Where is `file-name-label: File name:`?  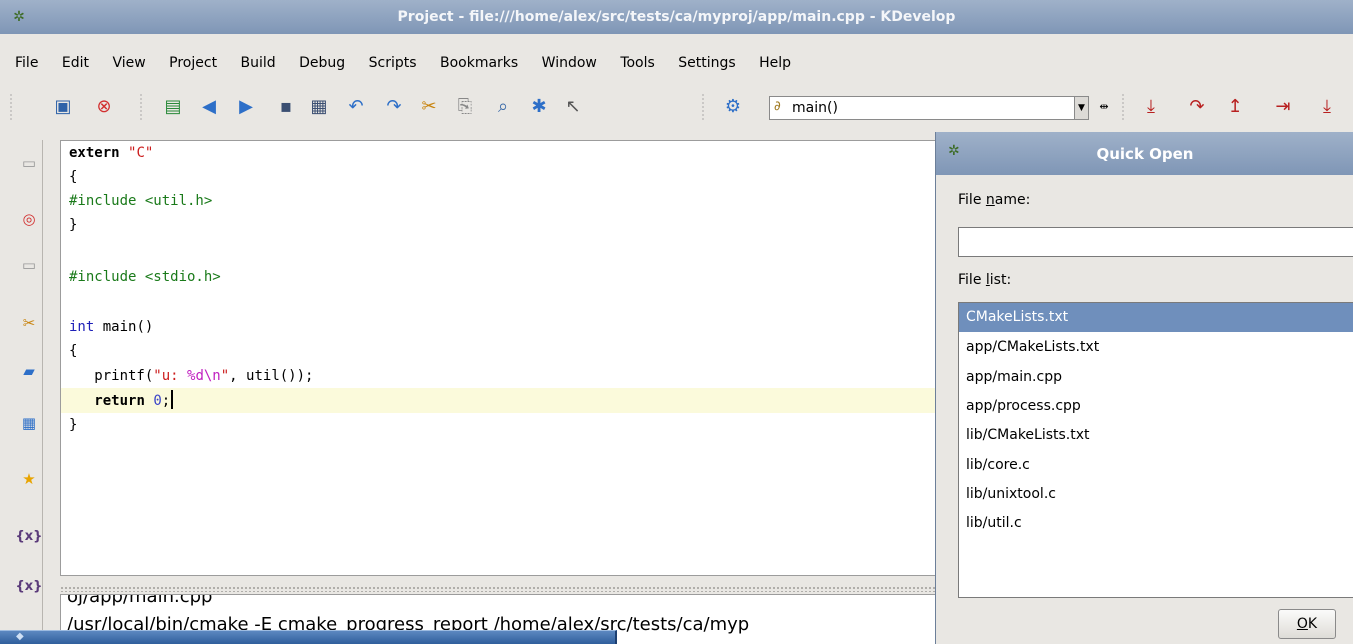
file-name-label: File name: is located at coordinates (994, 200).